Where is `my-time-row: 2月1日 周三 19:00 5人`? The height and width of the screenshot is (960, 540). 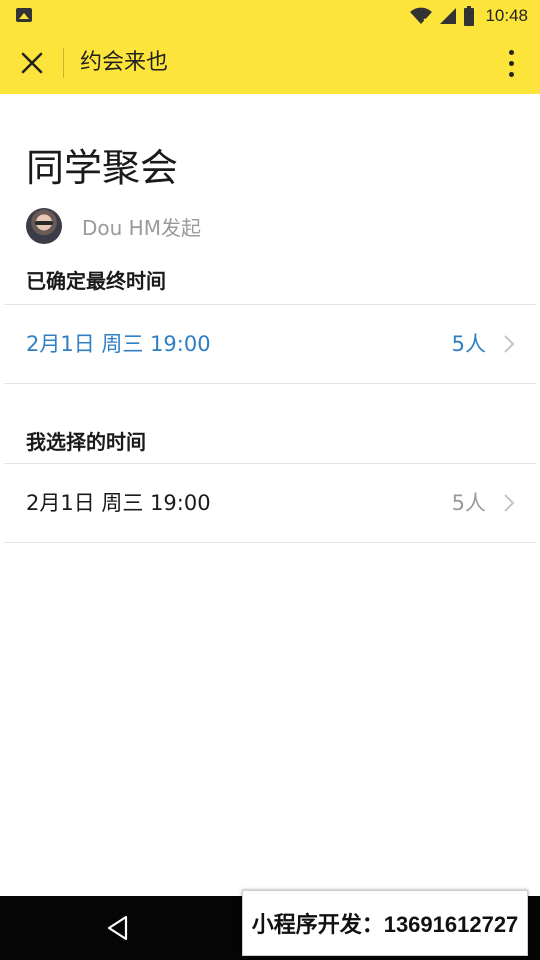
my-time-row: 2月1日 周三 19:00 5人 is located at coordinates (270, 503).